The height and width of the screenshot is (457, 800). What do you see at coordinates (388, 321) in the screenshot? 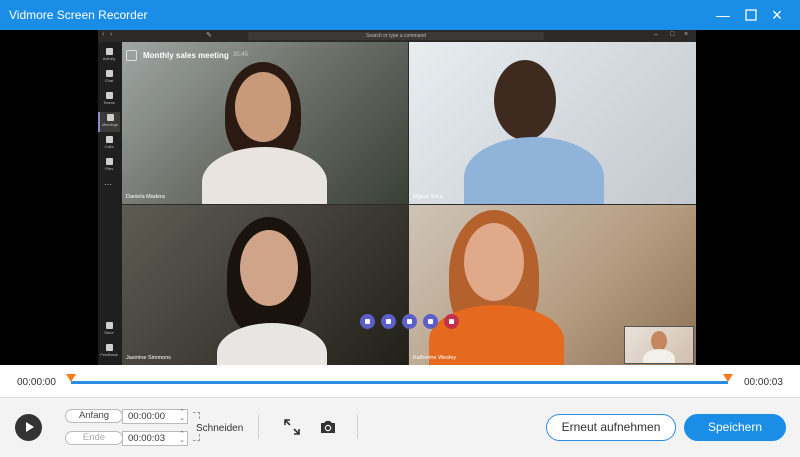
I see `mic-off-icon` at bounding box center [388, 321].